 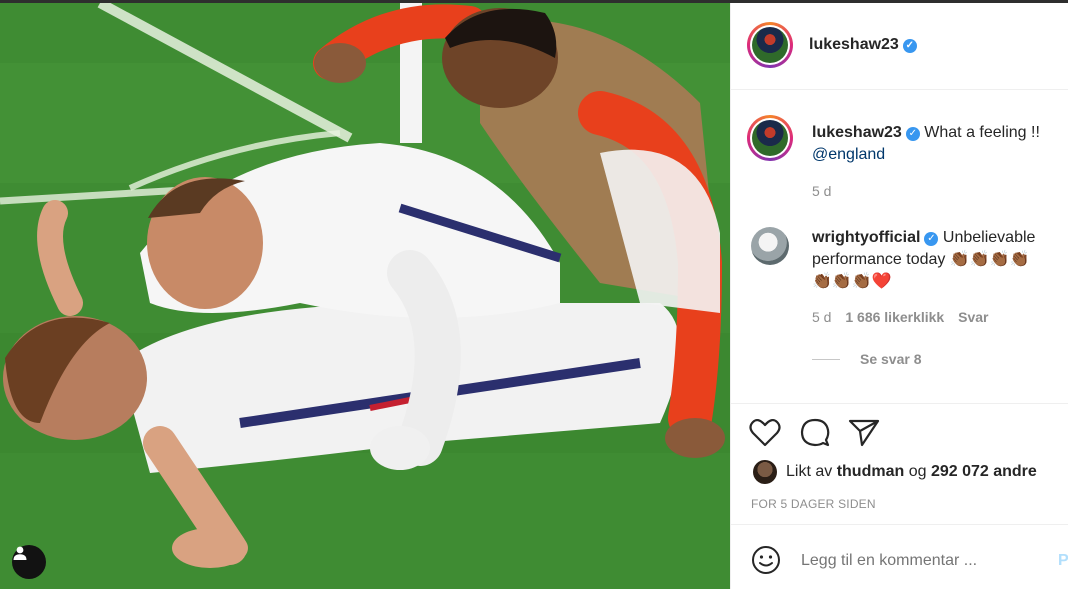 I want to click on replies-divider, so click(x=826, y=359).